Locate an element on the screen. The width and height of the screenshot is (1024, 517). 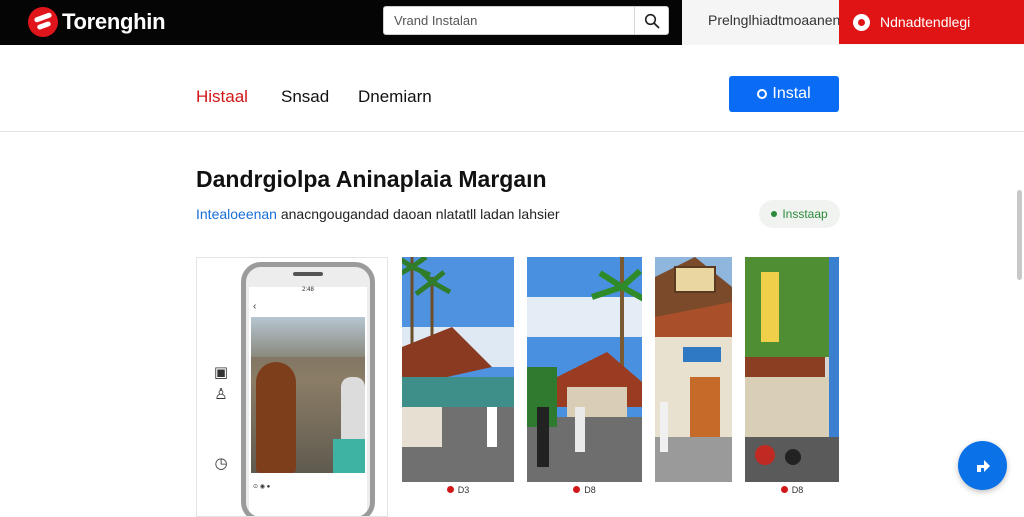
search-input is located at coordinates (509, 20).